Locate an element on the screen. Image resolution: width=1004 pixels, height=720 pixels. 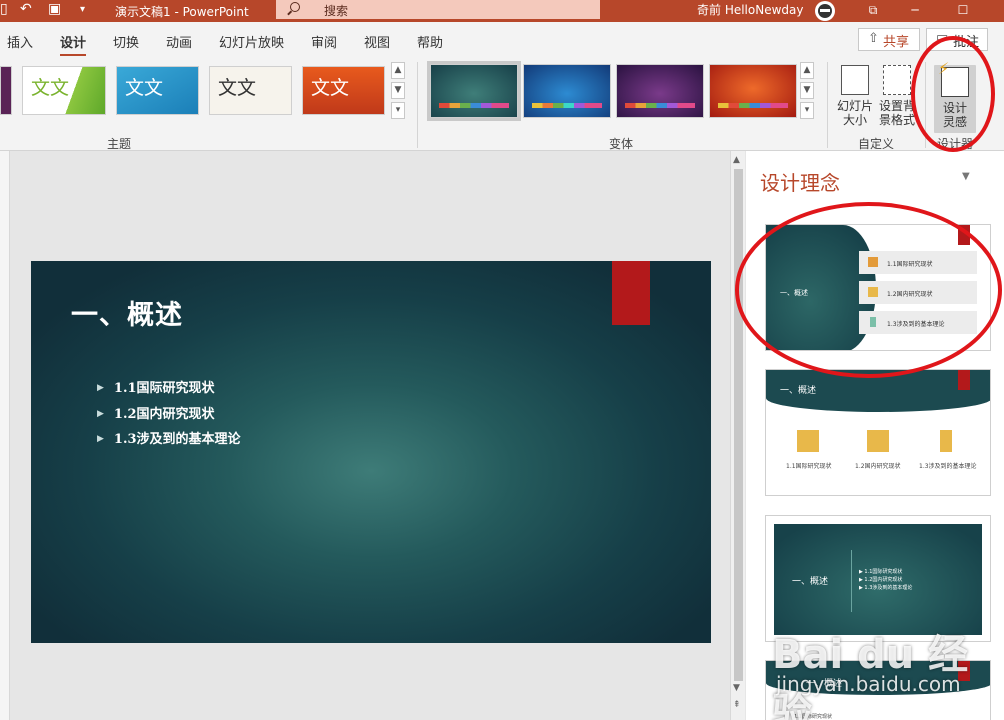
slide-title: 一、概述 is located at coordinates (127, 312).